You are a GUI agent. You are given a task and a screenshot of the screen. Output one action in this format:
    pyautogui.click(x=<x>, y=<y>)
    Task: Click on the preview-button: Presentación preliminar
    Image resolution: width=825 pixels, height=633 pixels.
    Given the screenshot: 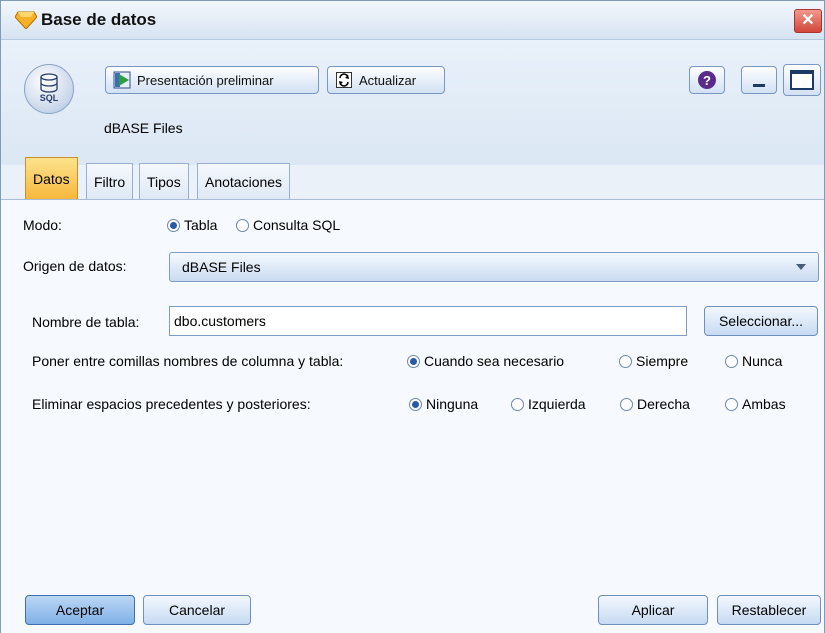 What is the action you would take?
    pyautogui.click(x=212, y=80)
    